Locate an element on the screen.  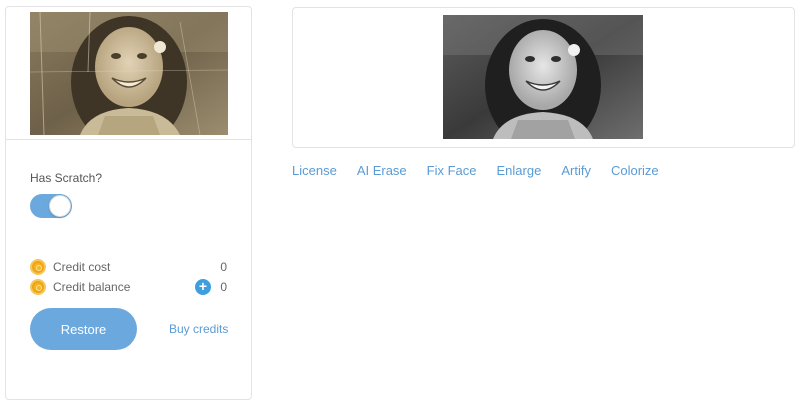
credit-balance-label: Credit balance is located at coordinates (92, 287).